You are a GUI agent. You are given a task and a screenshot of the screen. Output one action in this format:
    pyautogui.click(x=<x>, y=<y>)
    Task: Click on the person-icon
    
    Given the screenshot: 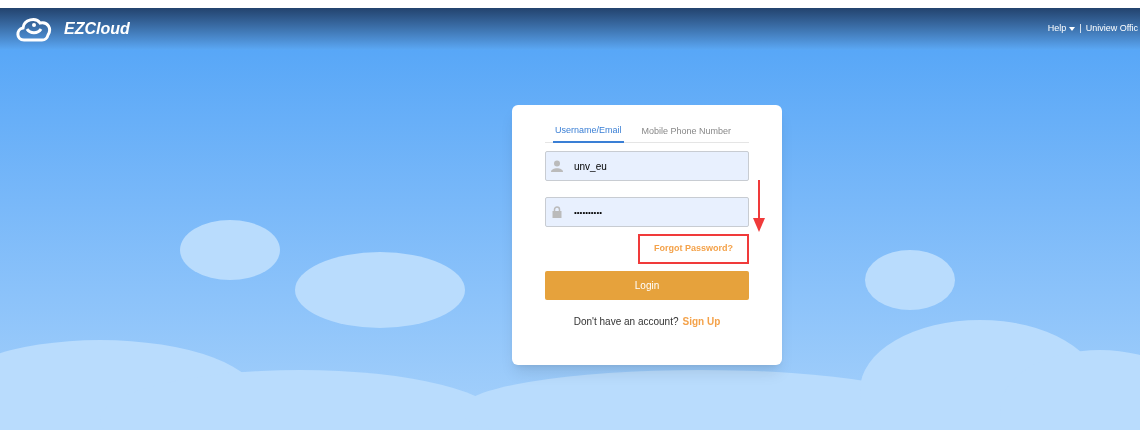 What is the action you would take?
    pyautogui.click(x=557, y=166)
    